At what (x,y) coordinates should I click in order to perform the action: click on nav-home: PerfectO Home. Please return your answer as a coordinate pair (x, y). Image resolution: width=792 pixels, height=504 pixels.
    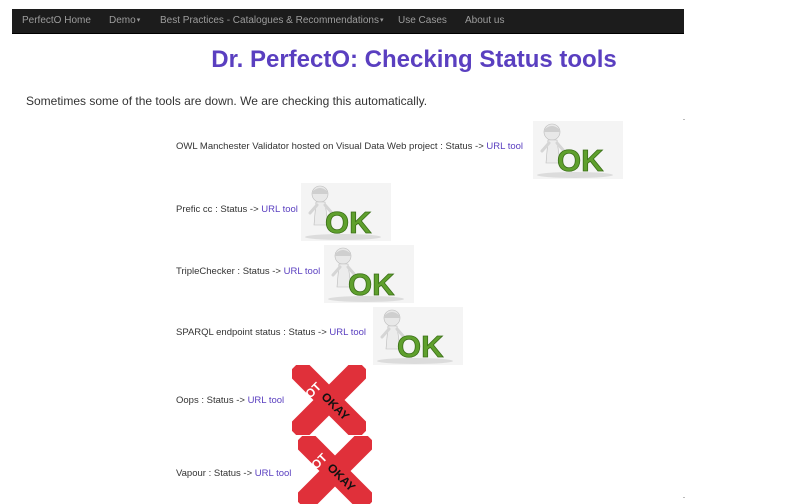
    Looking at the image, I should click on (56, 21).